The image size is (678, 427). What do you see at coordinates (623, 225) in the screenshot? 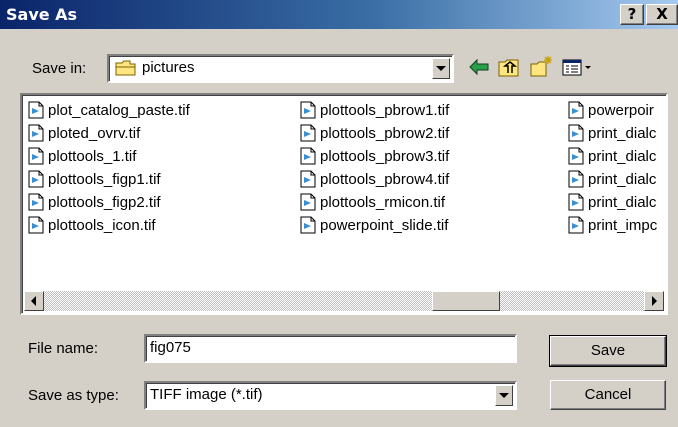
I see `file-item-label: print_impc` at bounding box center [623, 225].